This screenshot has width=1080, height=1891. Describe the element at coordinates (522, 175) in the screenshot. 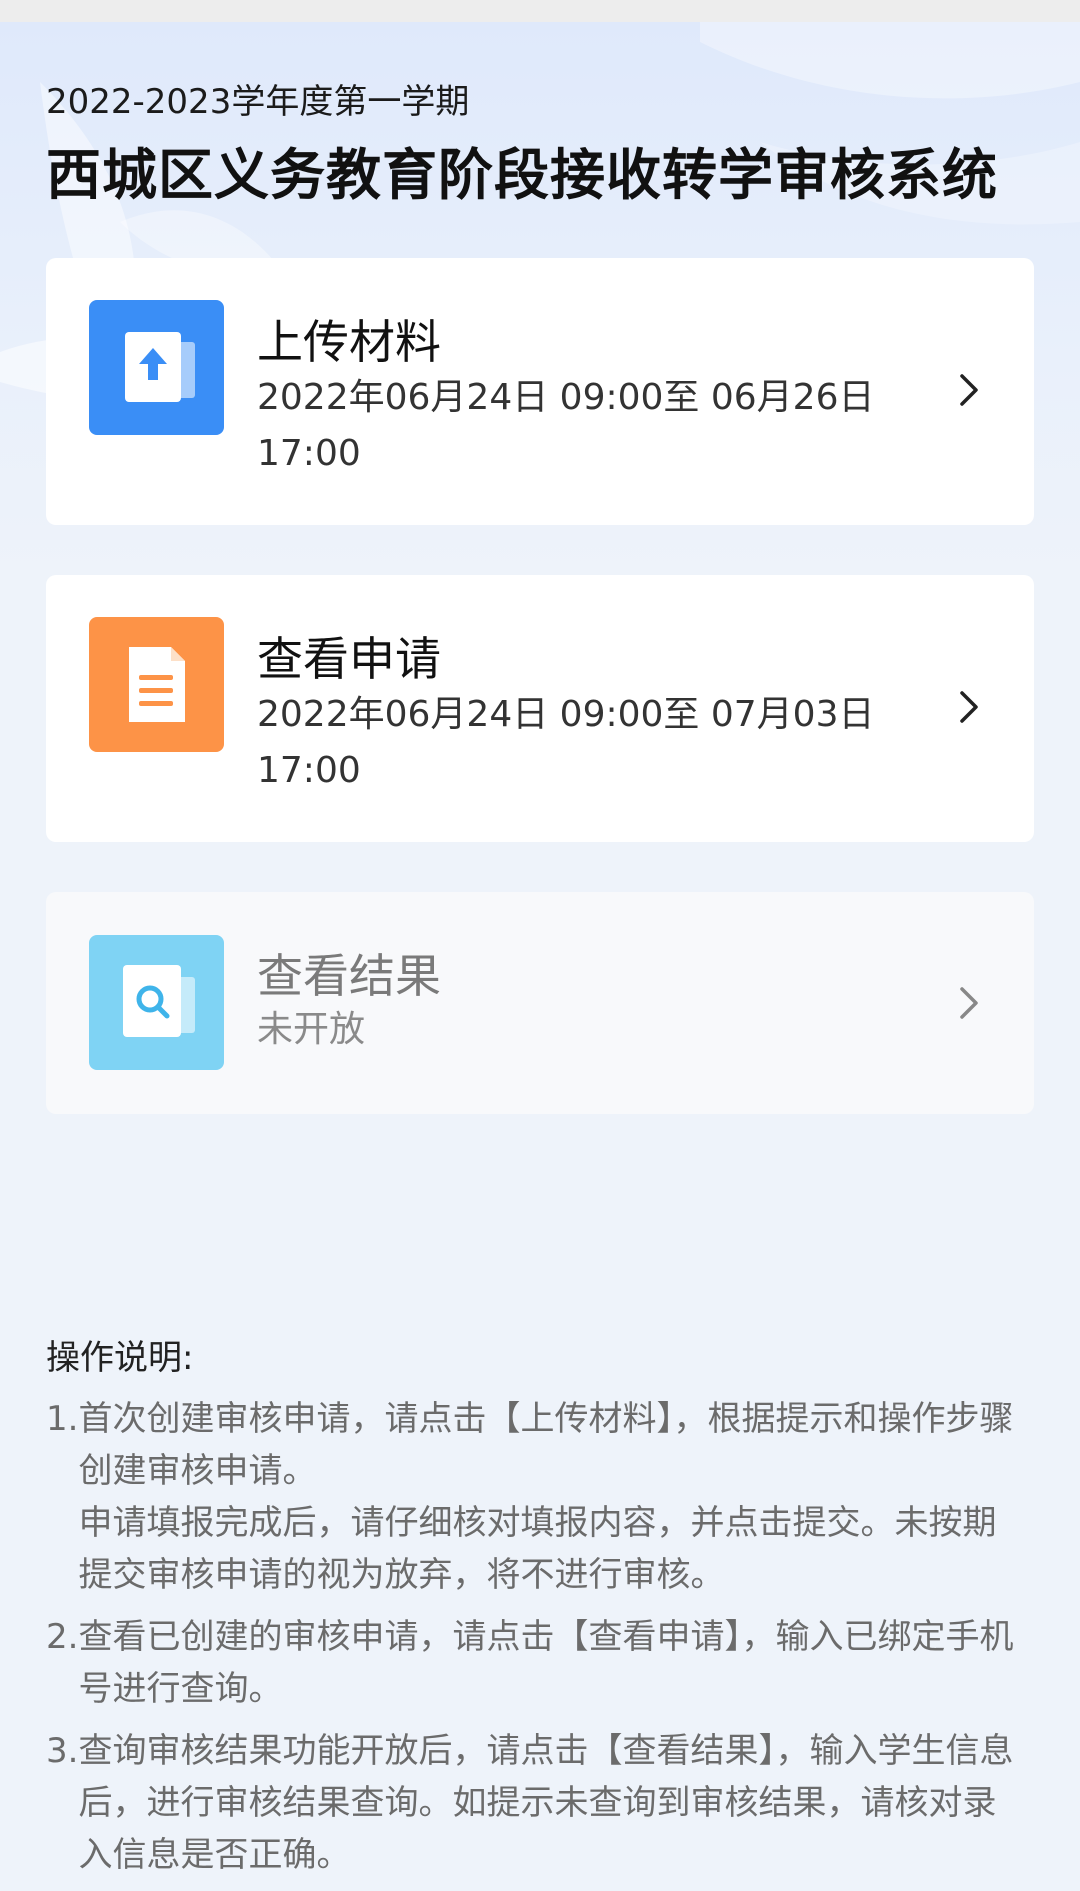

I see `page-title: 西城区义务教育阶段接收转学审核系统` at that location.